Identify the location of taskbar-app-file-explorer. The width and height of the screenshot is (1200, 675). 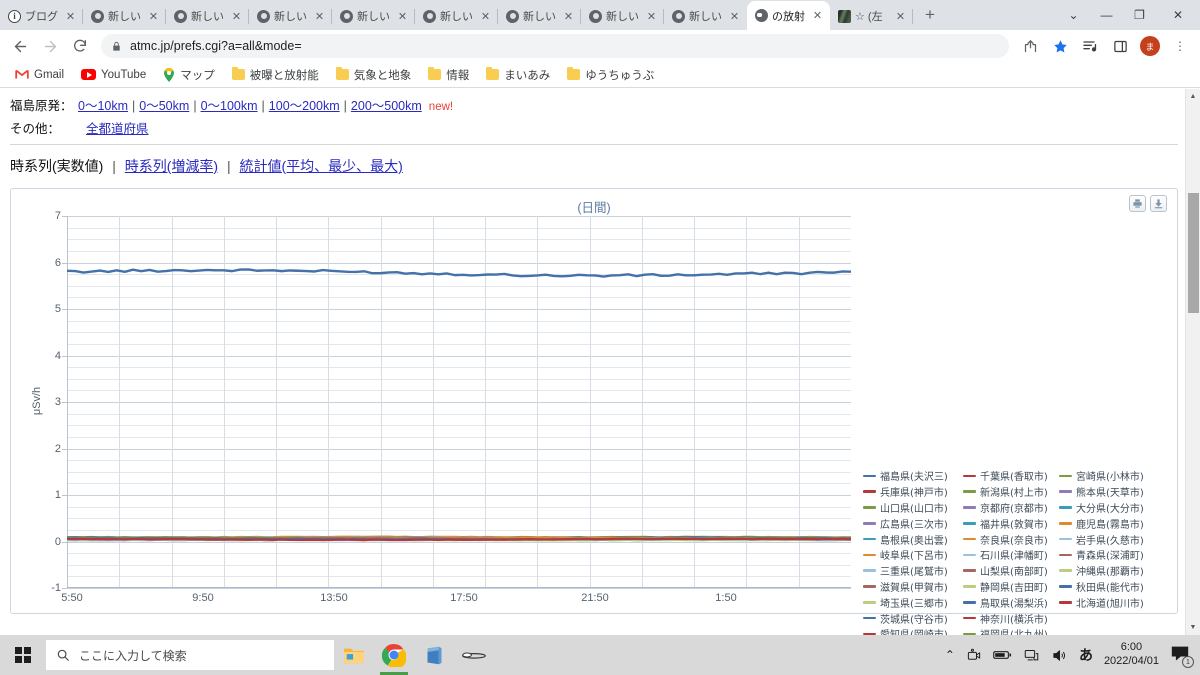
(354, 655).